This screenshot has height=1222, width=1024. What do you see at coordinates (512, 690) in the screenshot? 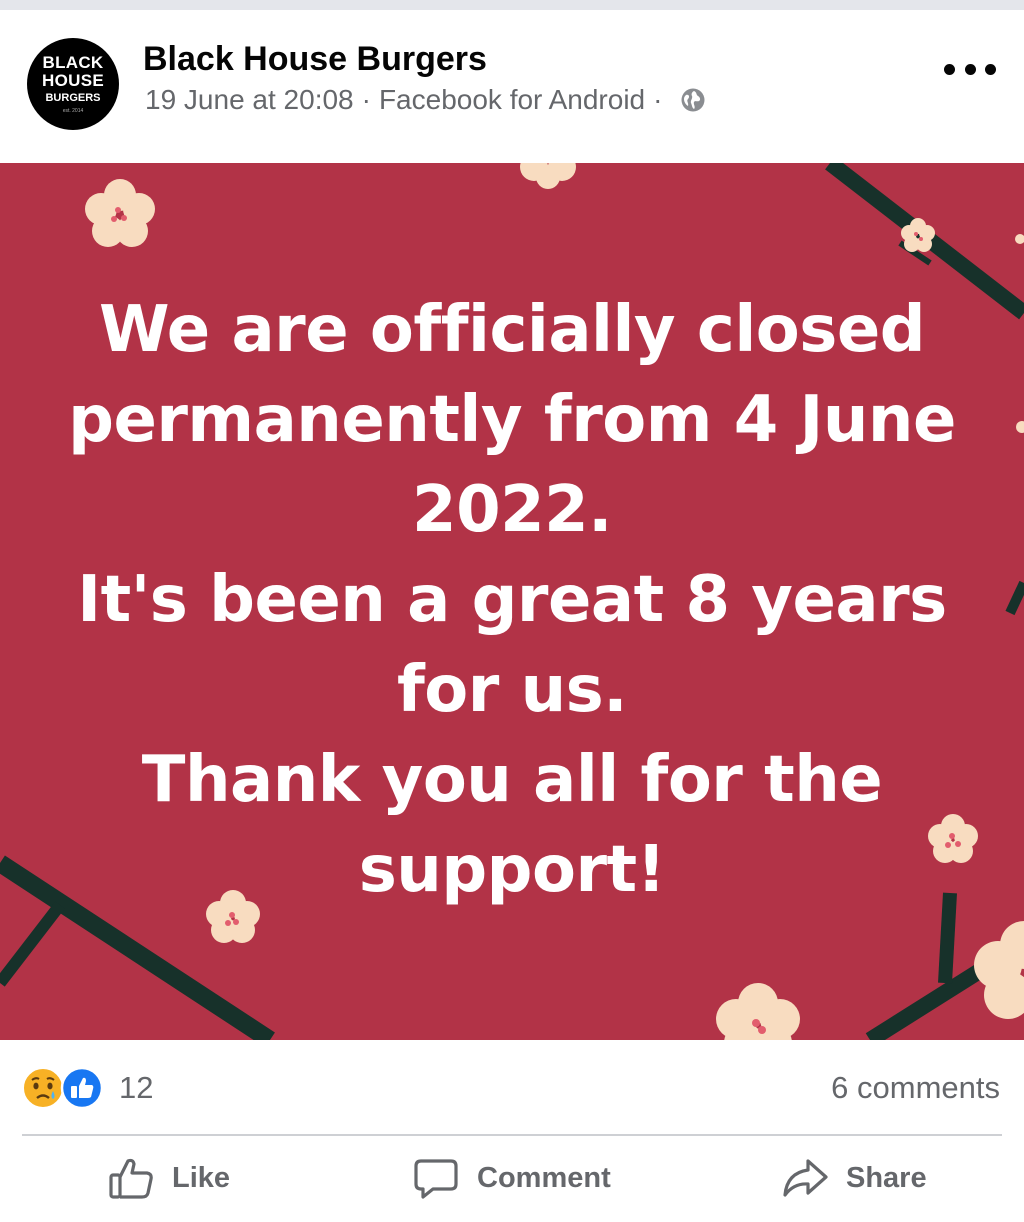
I see `image-text-line: for us.` at bounding box center [512, 690].